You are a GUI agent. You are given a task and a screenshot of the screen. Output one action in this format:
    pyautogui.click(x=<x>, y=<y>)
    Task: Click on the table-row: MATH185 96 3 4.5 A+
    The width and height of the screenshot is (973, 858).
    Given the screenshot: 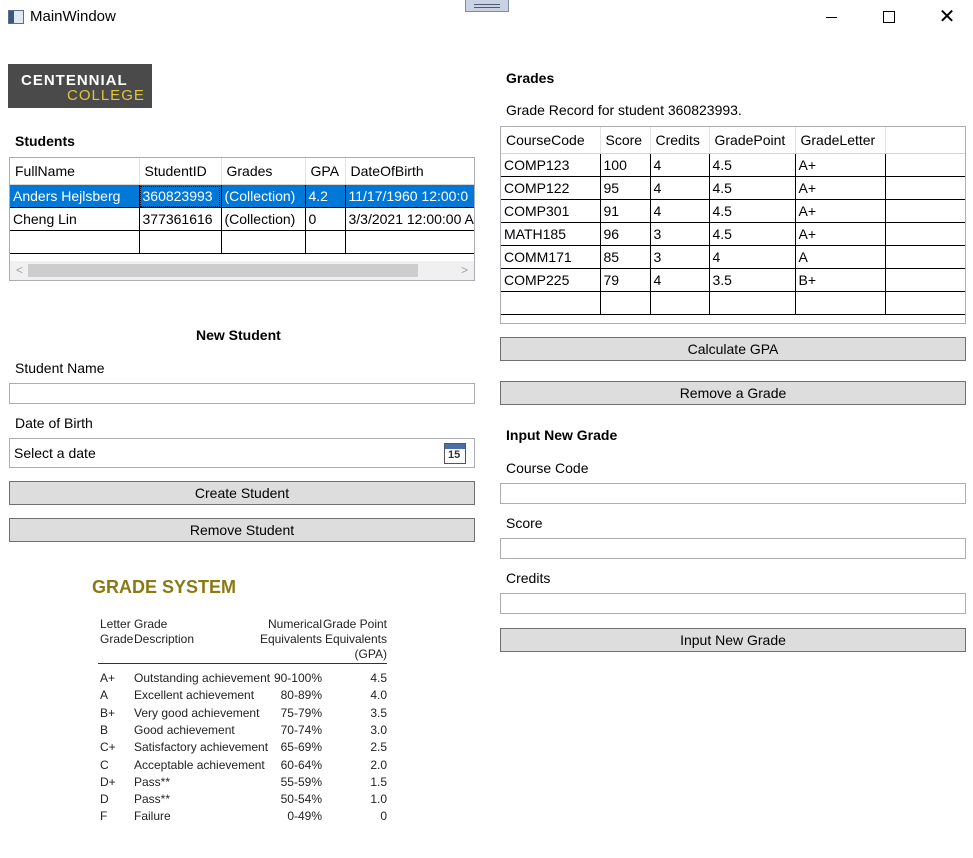 What is the action you would take?
    pyautogui.click(x=733, y=234)
    